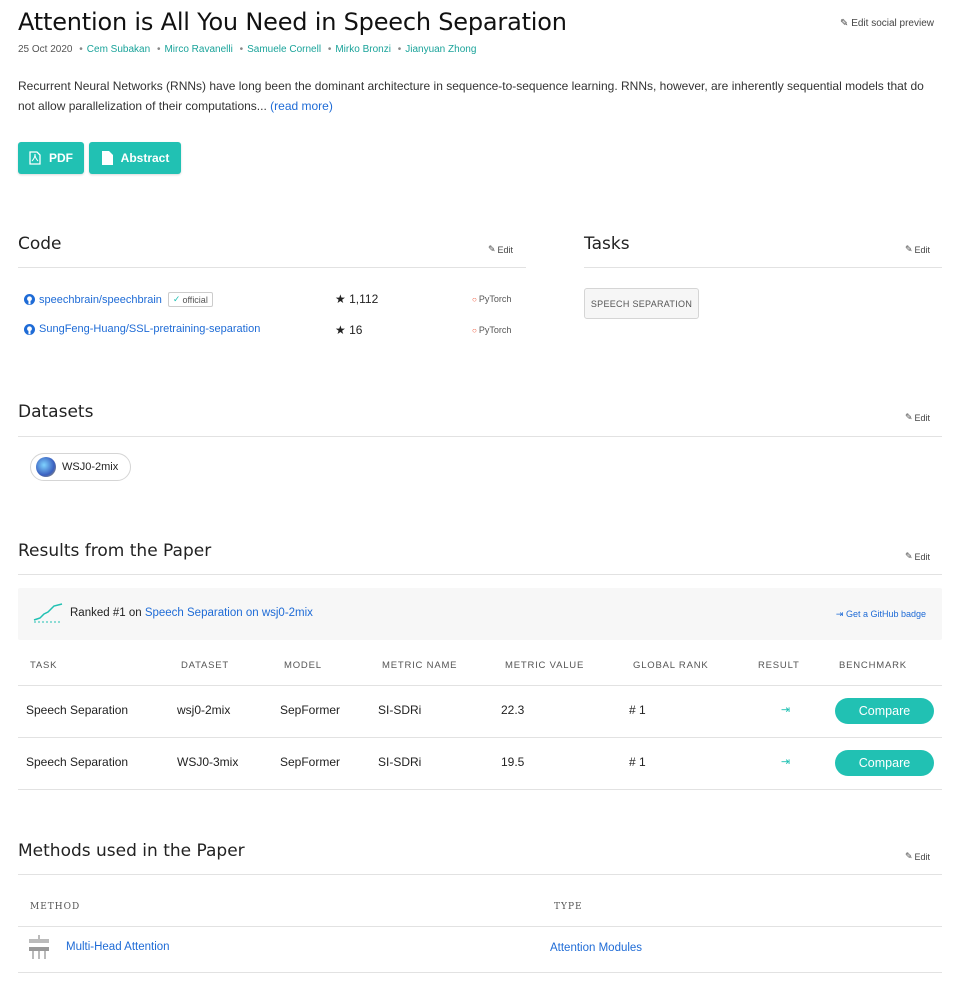 Image resolution: width=966 pixels, height=984 pixels. I want to click on table-cell-value: 22.3, so click(513, 710).